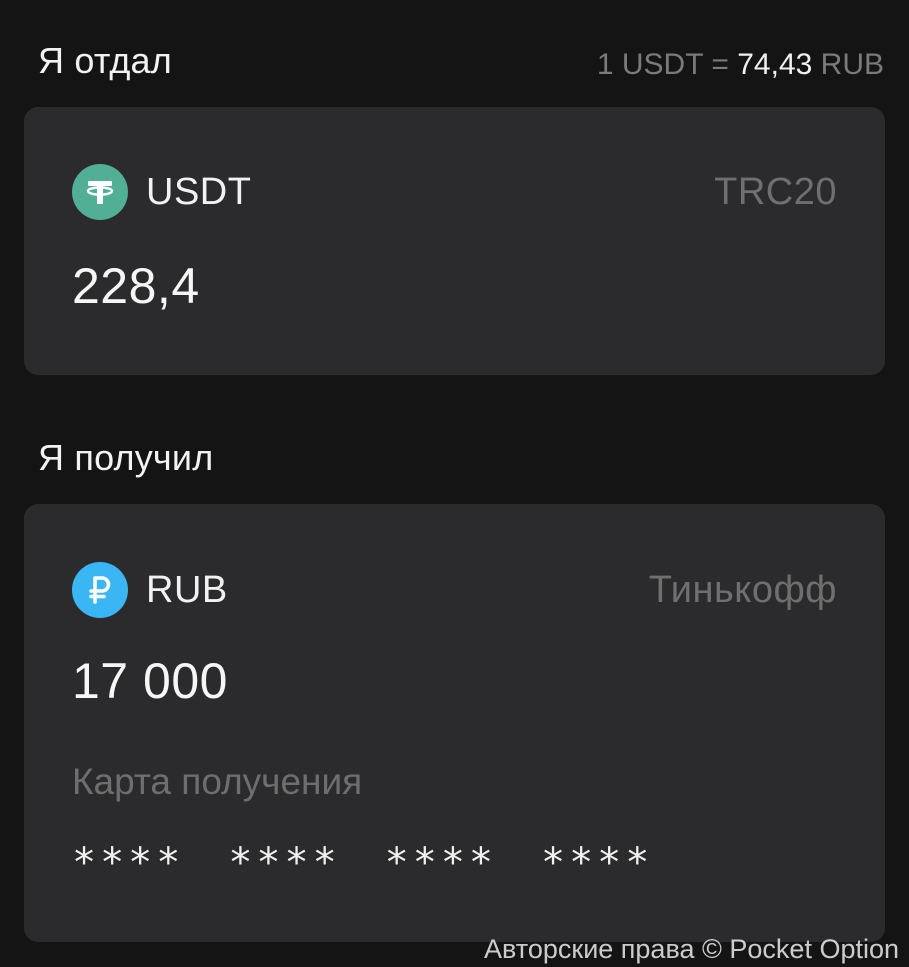 This screenshot has width=909, height=967. I want to click on rate-equals: =, so click(720, 64).